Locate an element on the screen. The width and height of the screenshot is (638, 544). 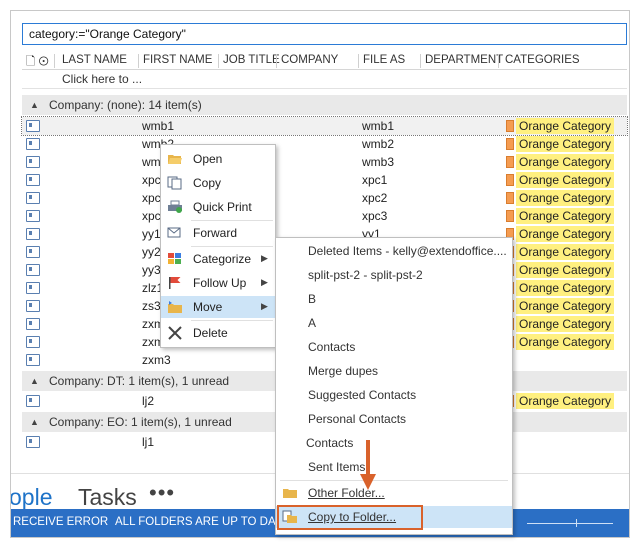
printer-icon is located at coordinates (175, 206).